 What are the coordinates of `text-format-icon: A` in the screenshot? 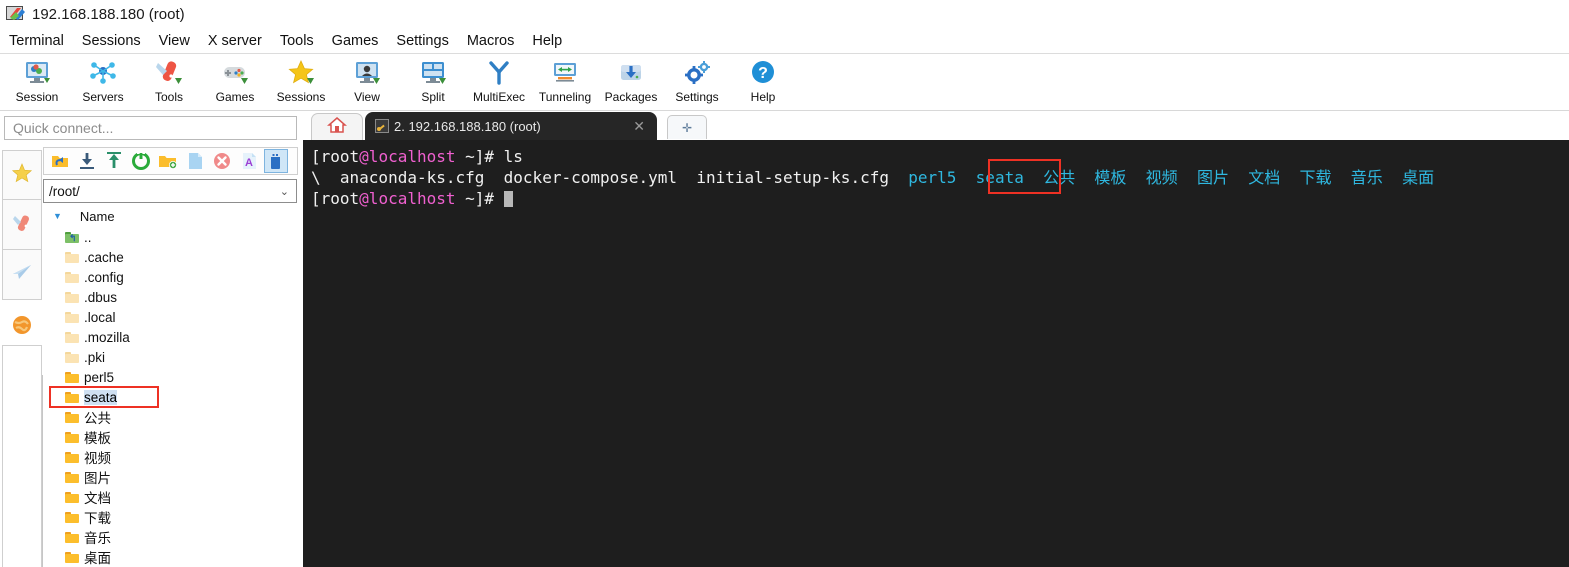 It's located at (249, 161).